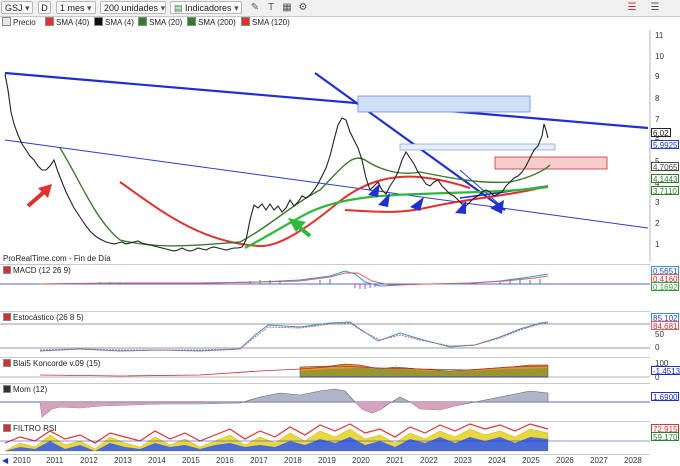  I want to click on price-tick: 7, so click(657, 119).